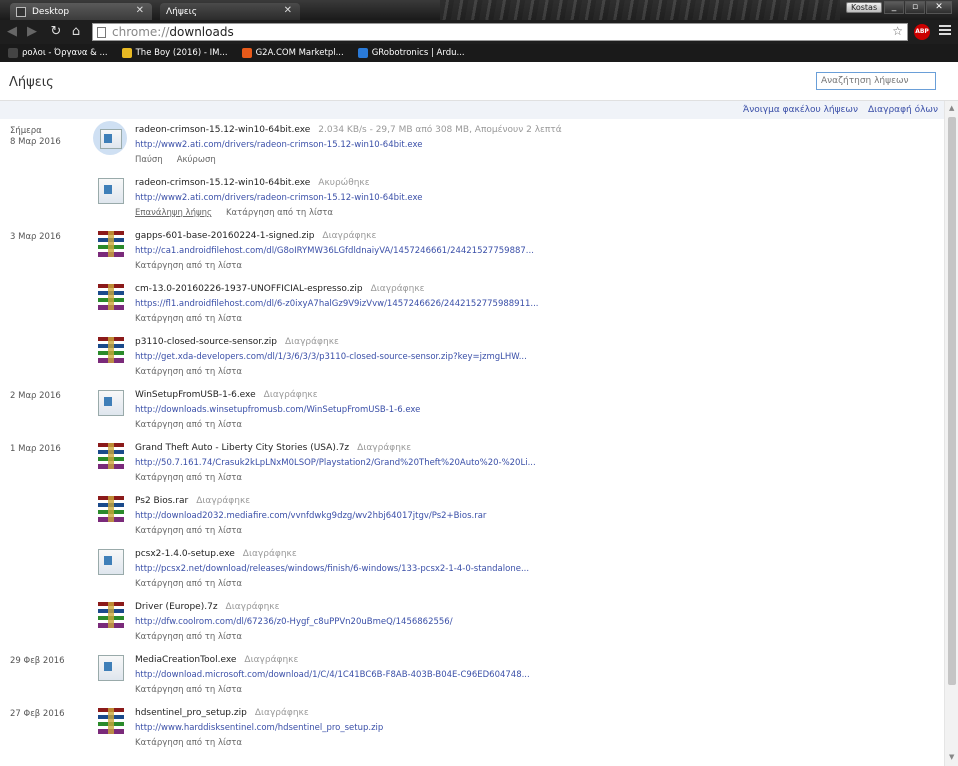 Image resolution: width=958 pixels, height=766 pixels. Describe the element at coordinates (12, 32) in the screenshot. I see `back-arrow-icon: ◀` at that location.